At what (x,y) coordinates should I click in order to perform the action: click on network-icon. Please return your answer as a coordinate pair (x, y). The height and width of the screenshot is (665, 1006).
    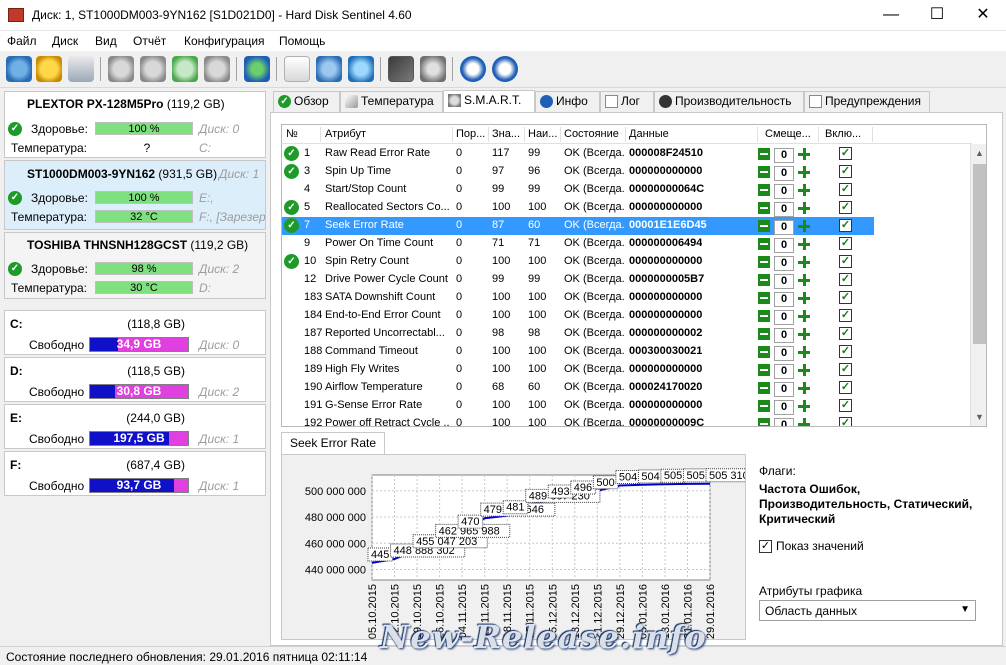
    Looking at the image, I should click on (361, 69).